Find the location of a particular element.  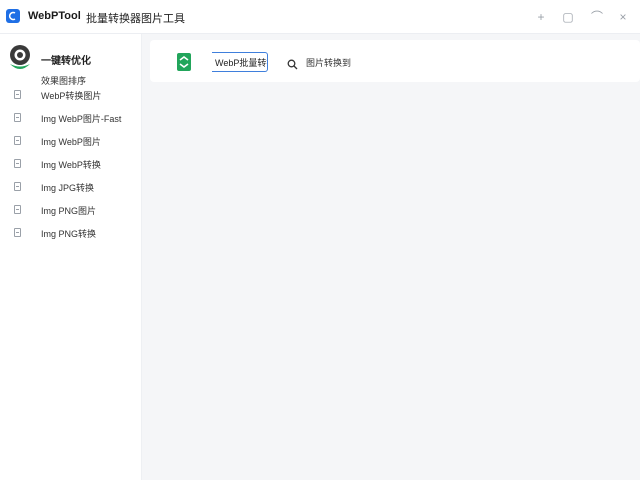

sidebar-item: Img WebP图片 is located at coordinates (71, 141).